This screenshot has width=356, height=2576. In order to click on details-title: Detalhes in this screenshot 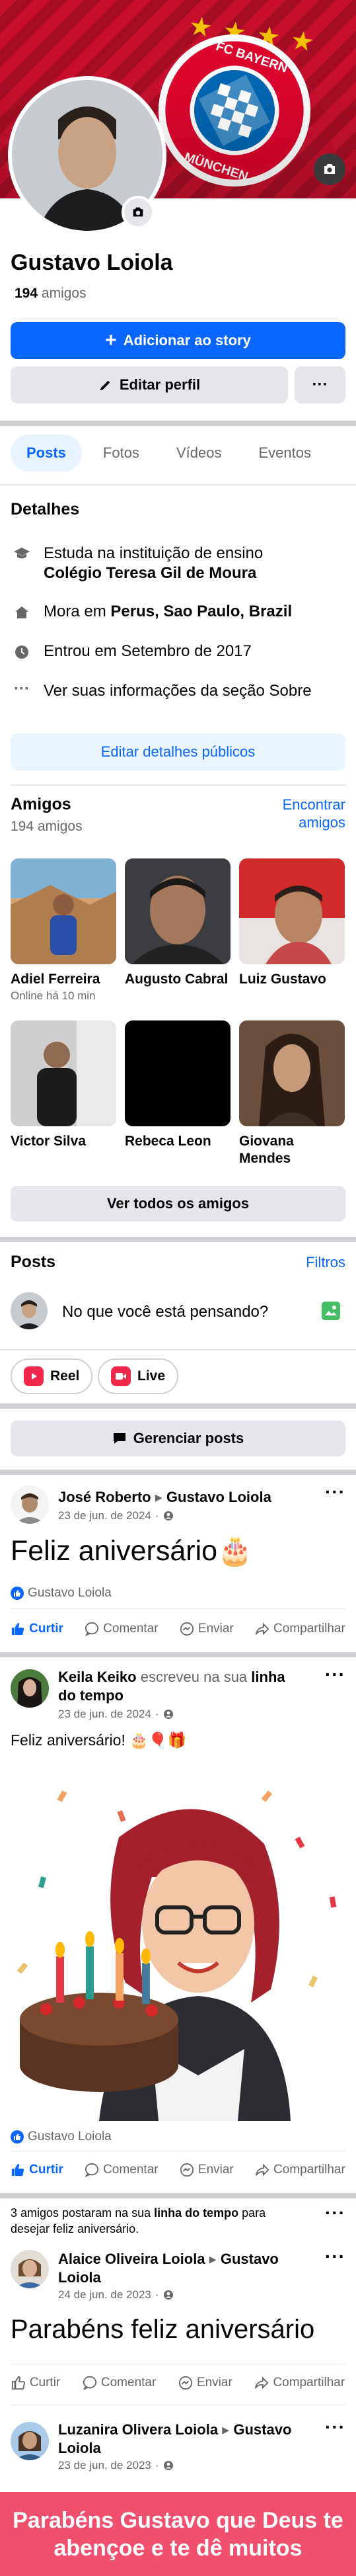, I will do `click(45, 509)`.